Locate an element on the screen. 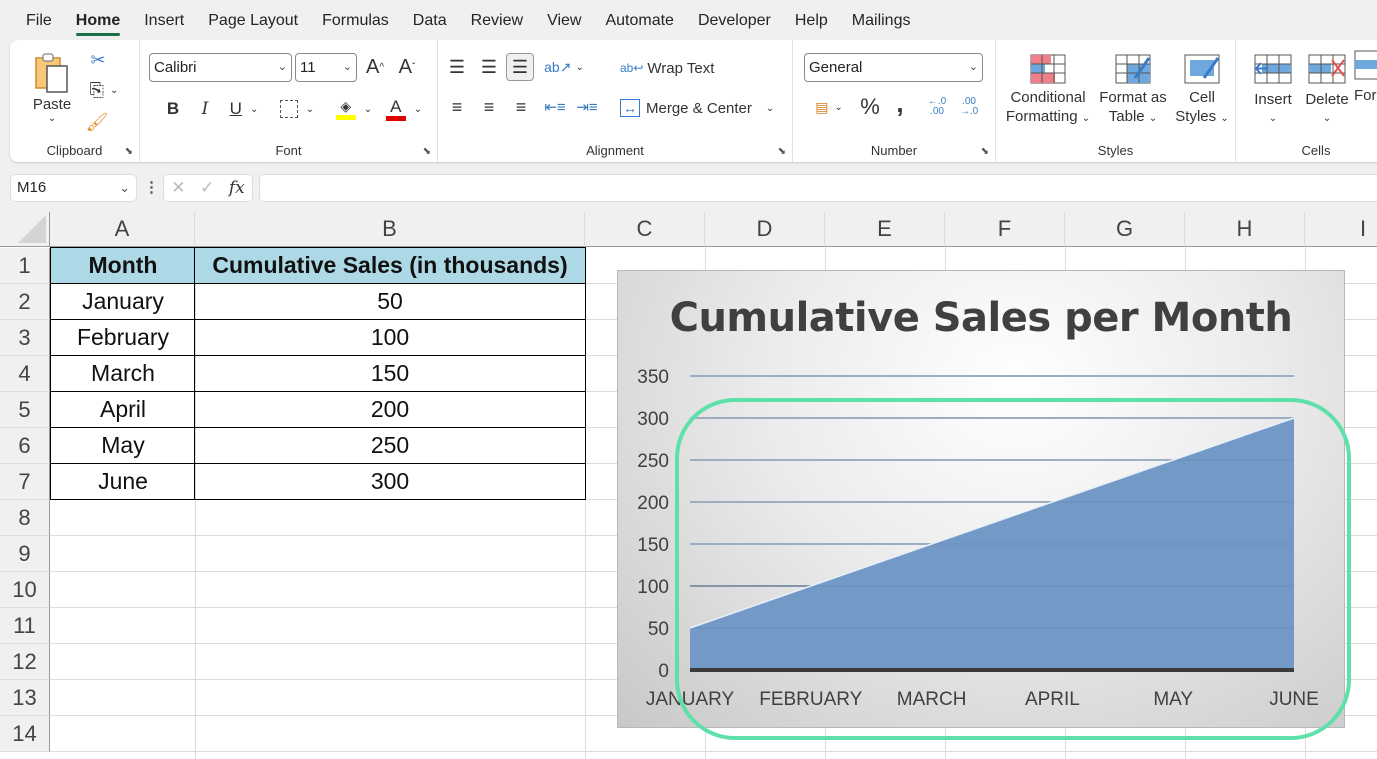 This screenshot has height=759, width=1377. select-all-button is located at coordinates (25, 229).